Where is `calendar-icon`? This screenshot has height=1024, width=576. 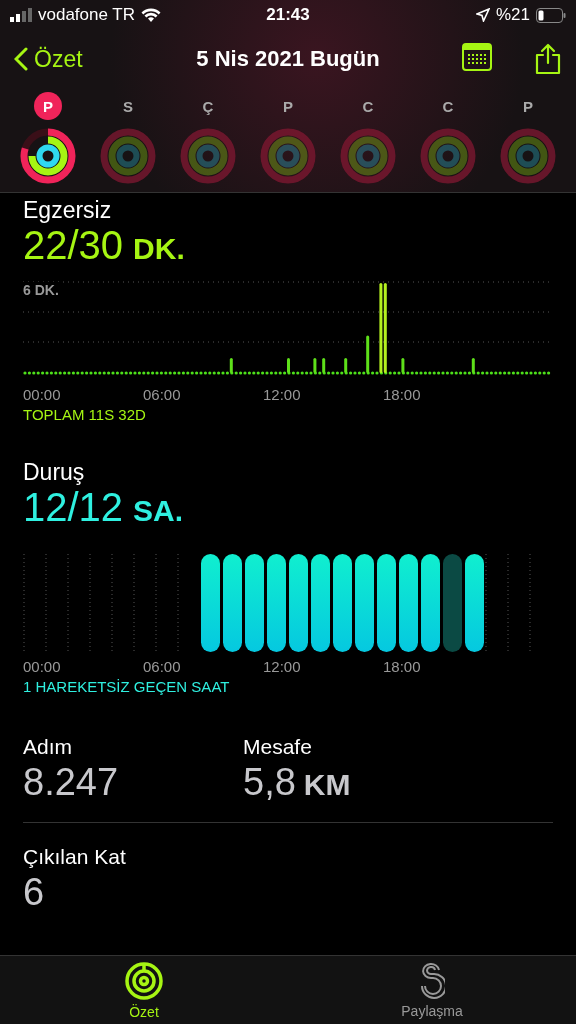 calendar-icon is located at coordinates (477, 57).